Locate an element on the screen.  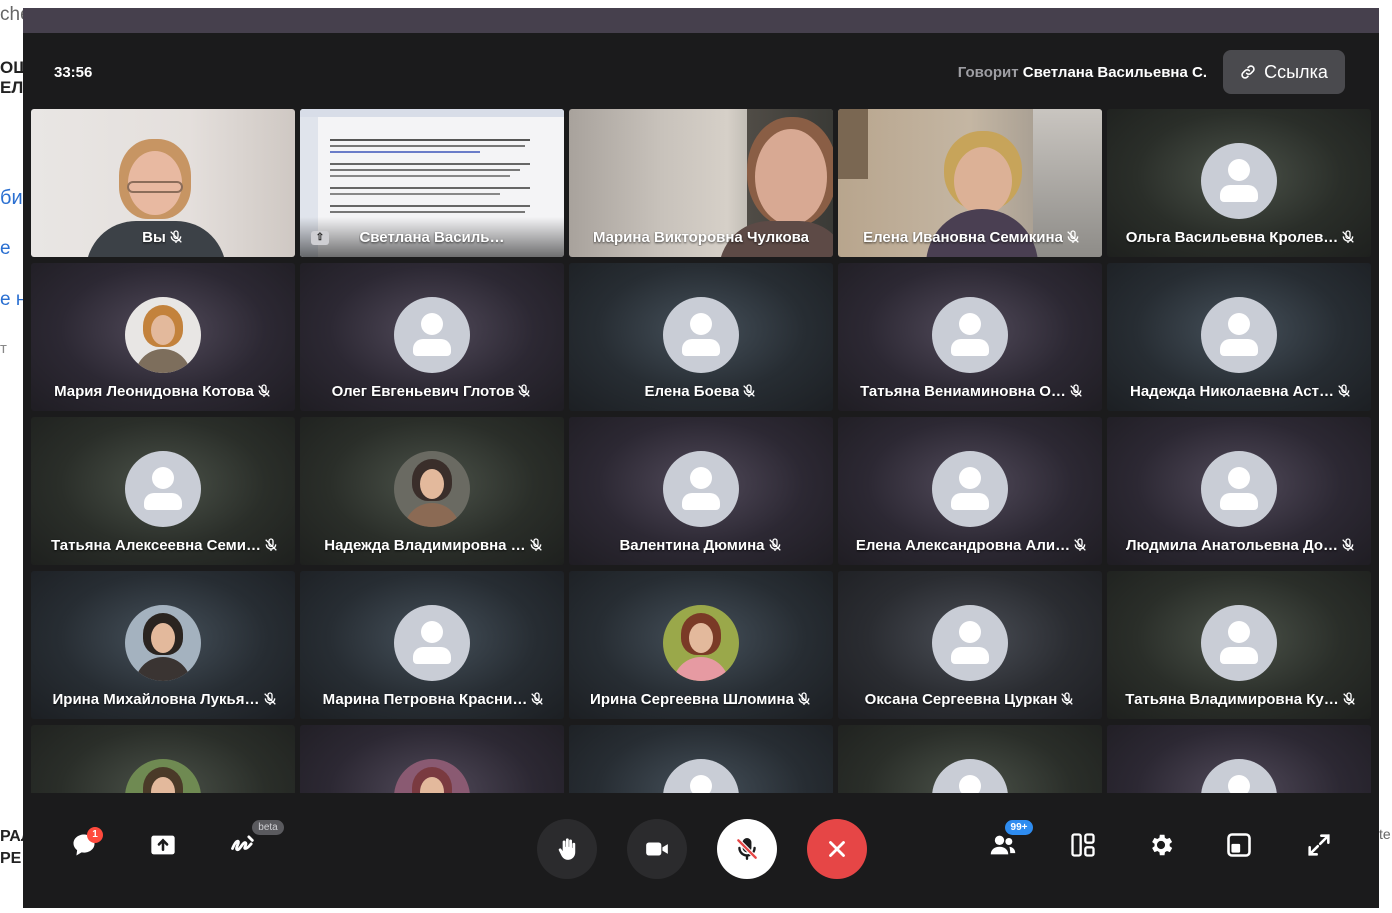
fullscreen-button is located at coordinates (1319, 845).